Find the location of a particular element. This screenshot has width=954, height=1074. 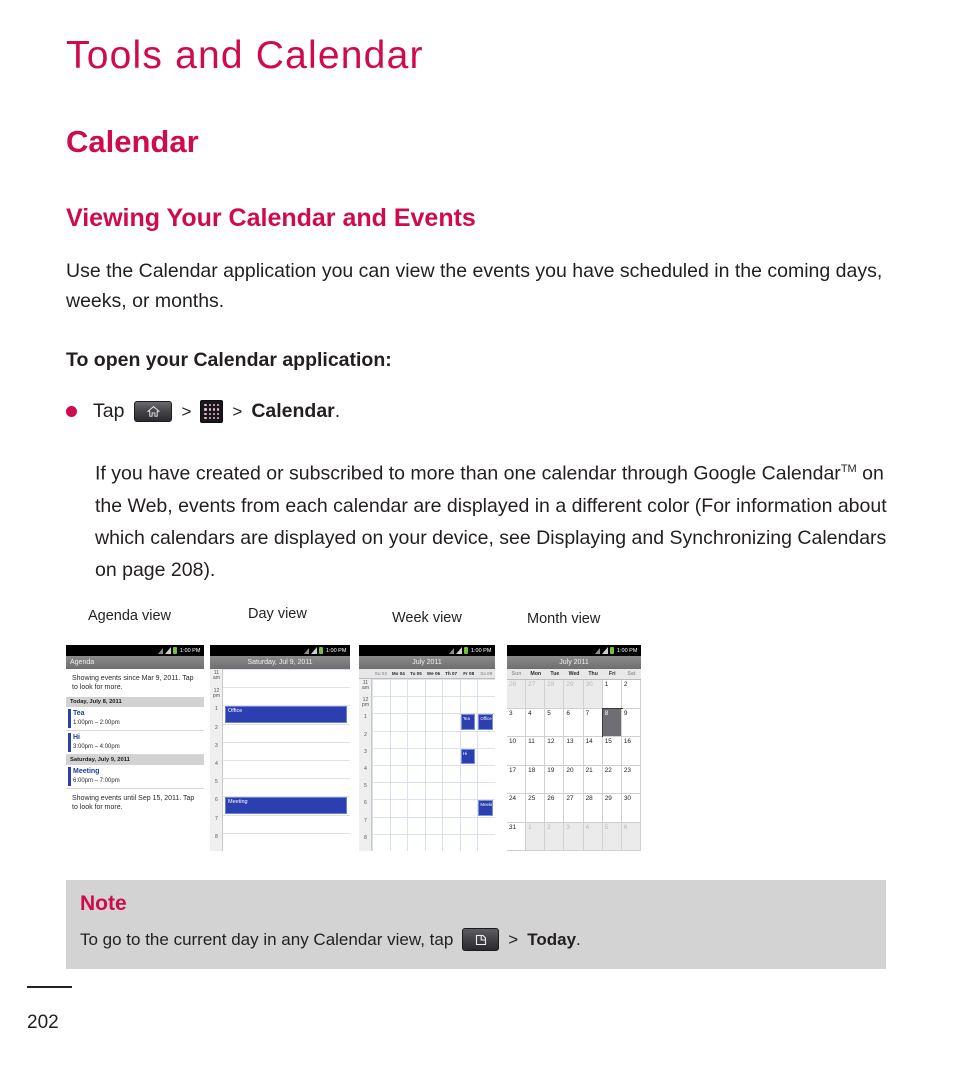

month-cell: 22 is located at coordinates (612, 779).